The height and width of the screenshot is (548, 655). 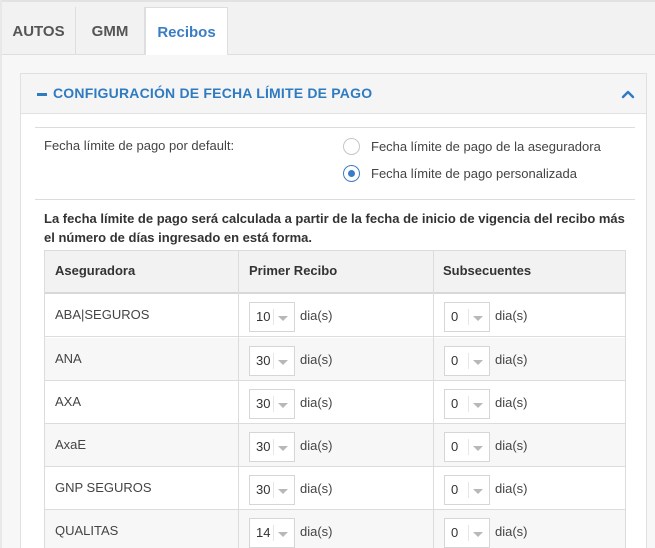 What do you see at coordinates (263, 532) in the screenshot?
I see `select-value: 14` at bounding box center [263, 532].